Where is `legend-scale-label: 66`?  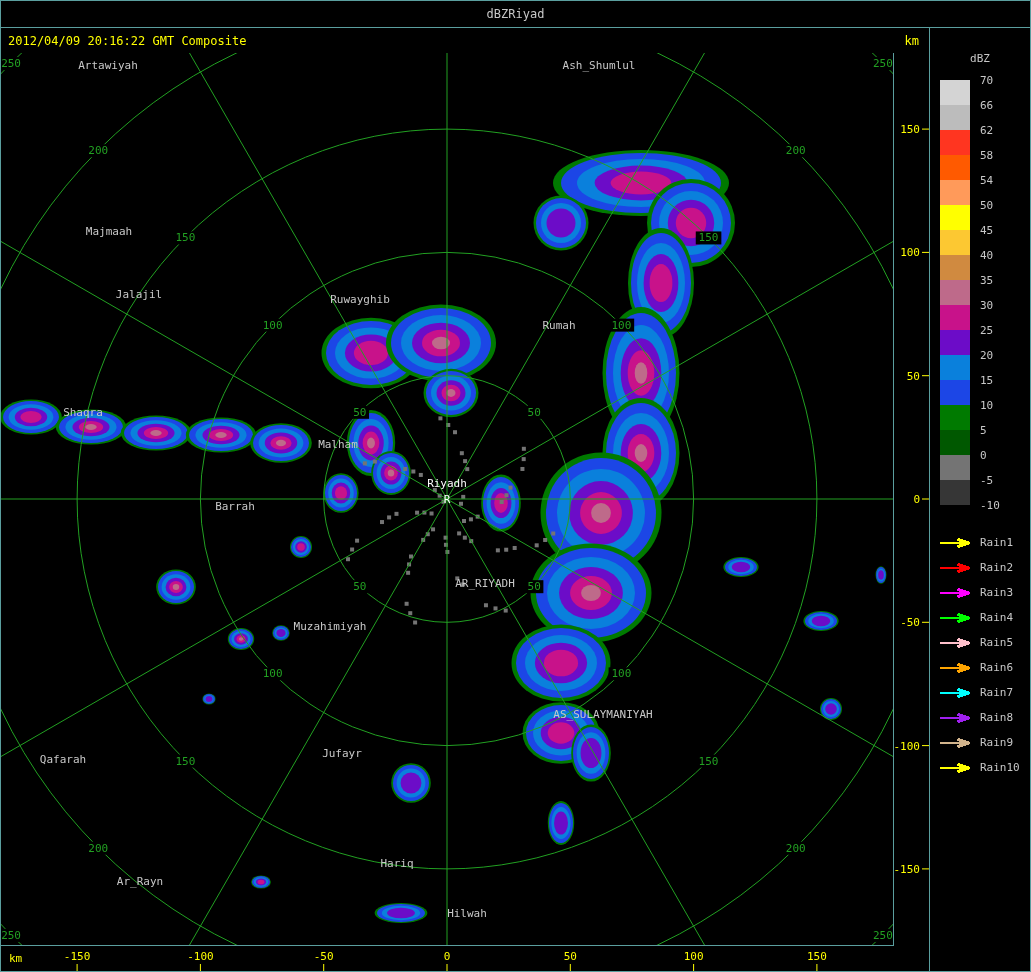 legend-scale-label: 66 is located at coordinates (987, 106).